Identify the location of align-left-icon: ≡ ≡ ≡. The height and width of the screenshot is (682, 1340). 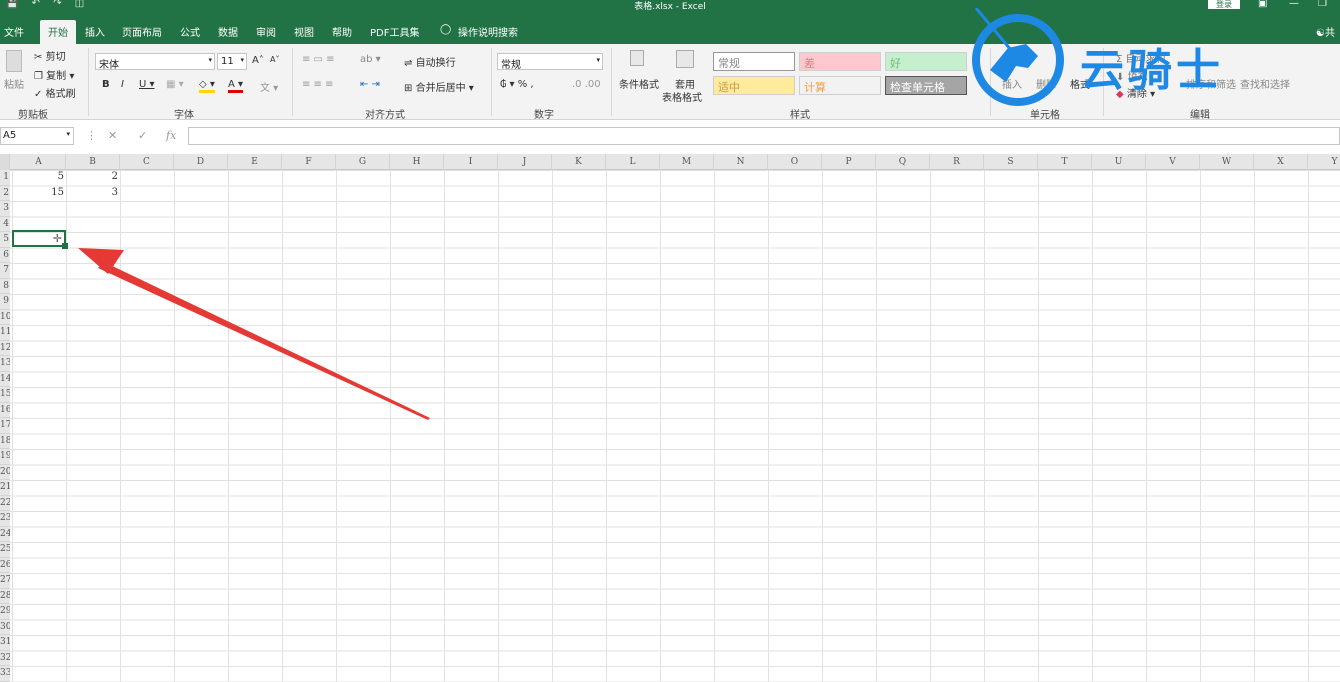
(318, 84).